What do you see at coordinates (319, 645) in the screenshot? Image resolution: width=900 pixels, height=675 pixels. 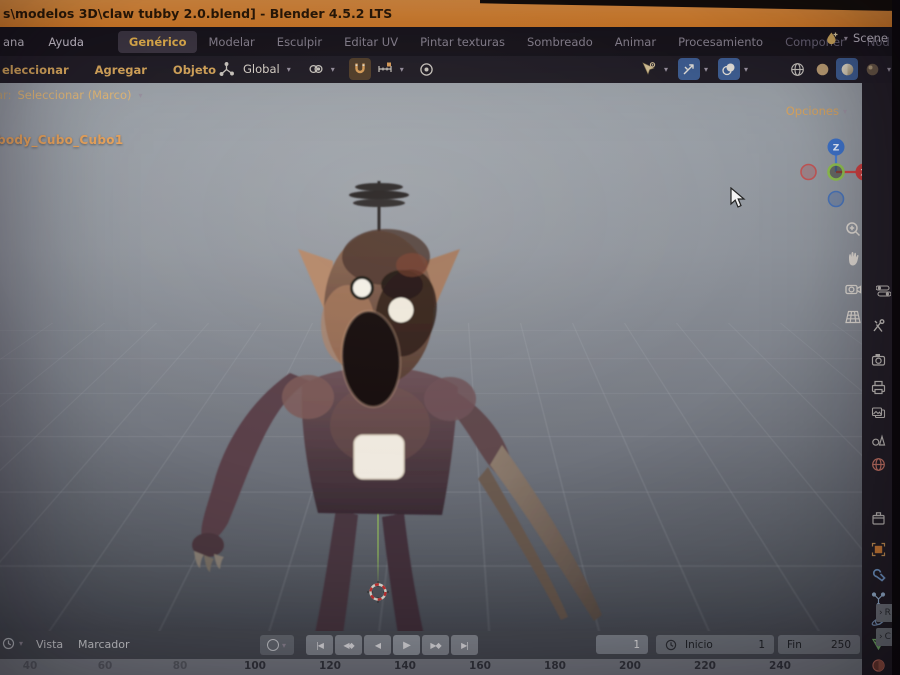 I see `jump-to-start-button: |◀` at bounding box center [319, 645].